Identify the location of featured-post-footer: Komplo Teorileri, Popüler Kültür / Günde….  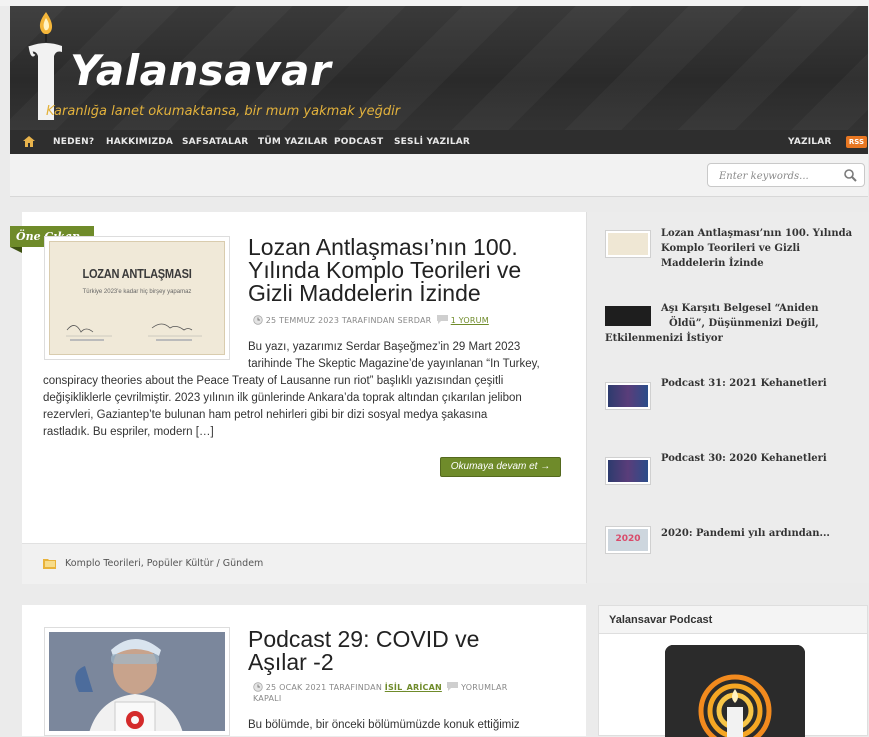
(304, 563).